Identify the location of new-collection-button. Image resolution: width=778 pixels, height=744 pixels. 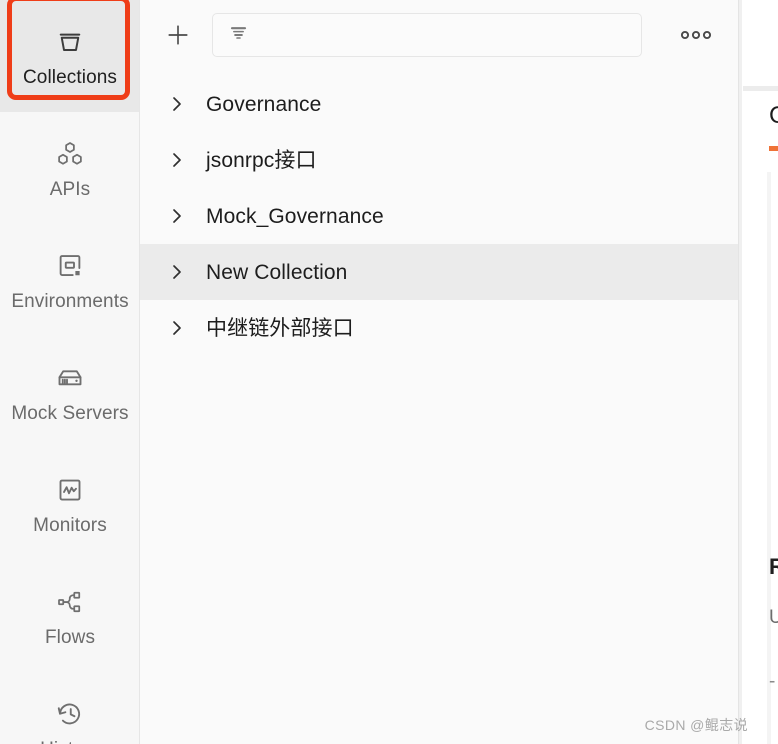
(178, 35).